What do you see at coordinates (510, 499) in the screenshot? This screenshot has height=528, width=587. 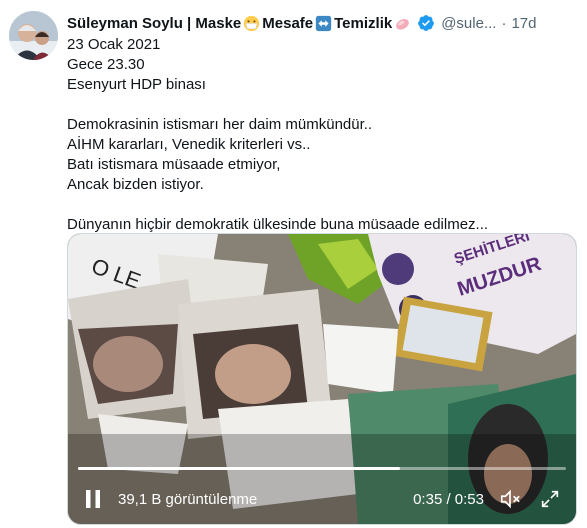 I see `speaker-muted-icon` at bounding box center [510, 499].